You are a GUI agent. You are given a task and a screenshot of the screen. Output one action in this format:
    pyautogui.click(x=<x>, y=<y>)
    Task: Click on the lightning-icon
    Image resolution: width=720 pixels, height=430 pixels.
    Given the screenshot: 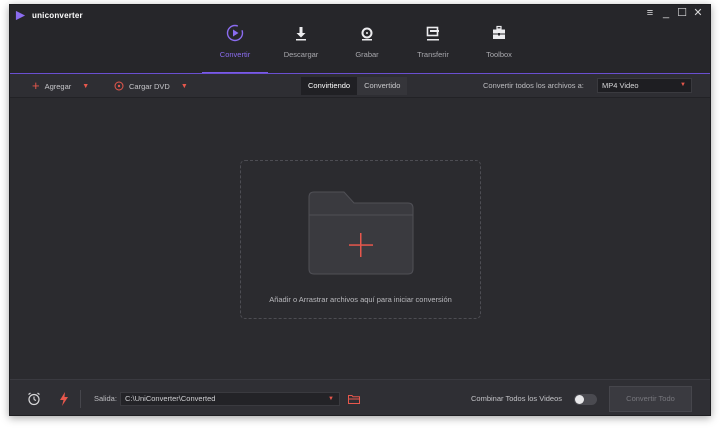 What is the action you would take?
    pyautogui.click(x=64, y=399)
    